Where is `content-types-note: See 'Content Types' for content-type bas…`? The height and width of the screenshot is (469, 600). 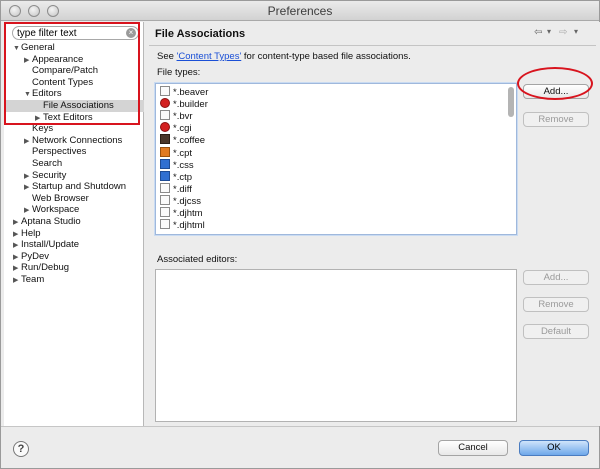
content-types-note: See 'Content Types' for content-type bas… is located at coordinates (284, 56).